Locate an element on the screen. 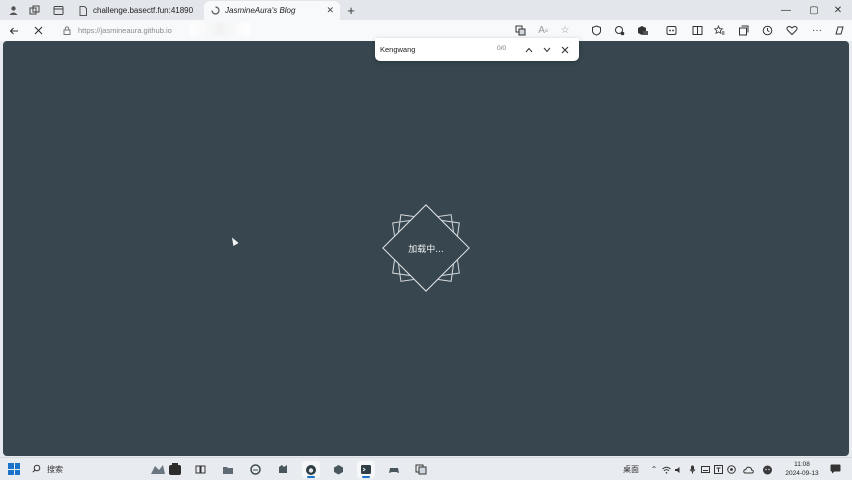  more-menu-icon: ··· is located at coordinates (817, 30).